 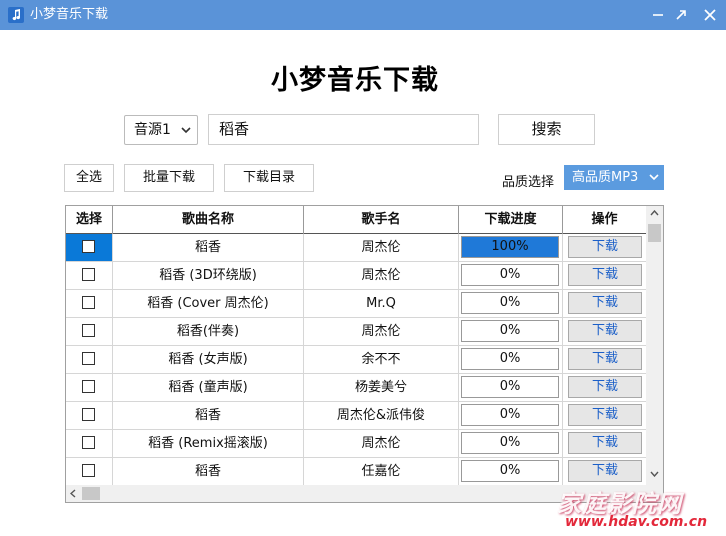 I want to click on quality-select-value: 高品质MP3, so click(x=605, y=177).